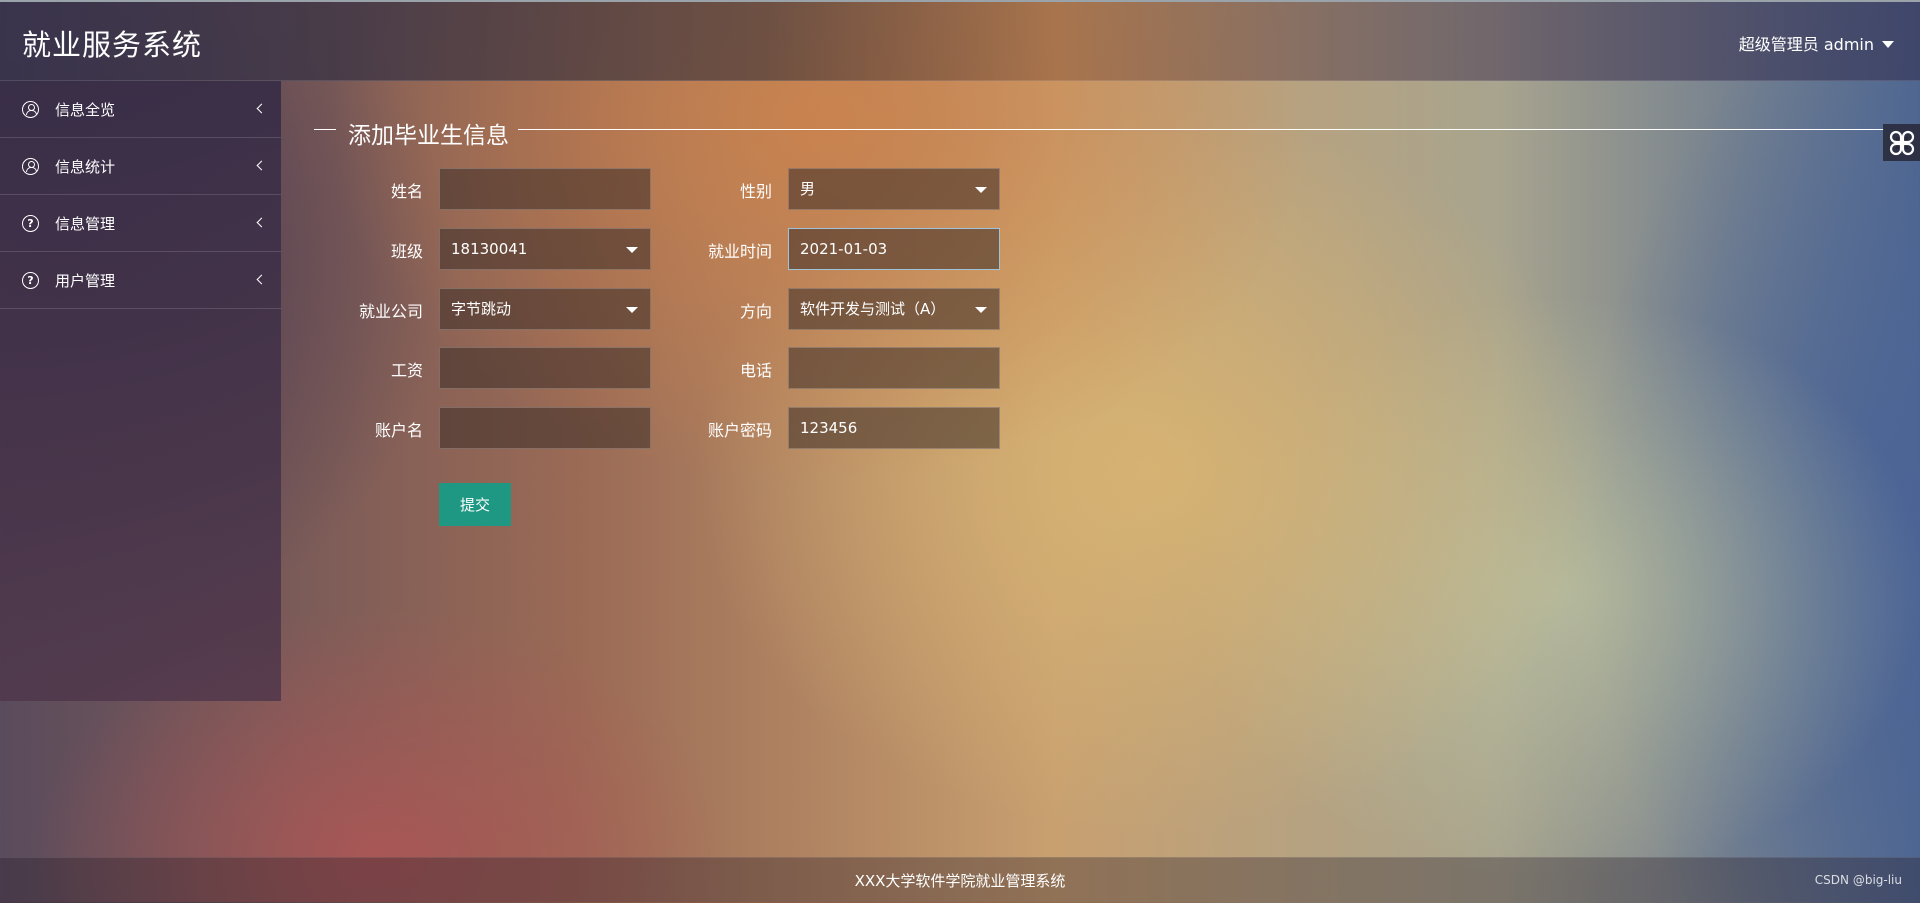  I want to click on account-password-input, so click(894, 428).